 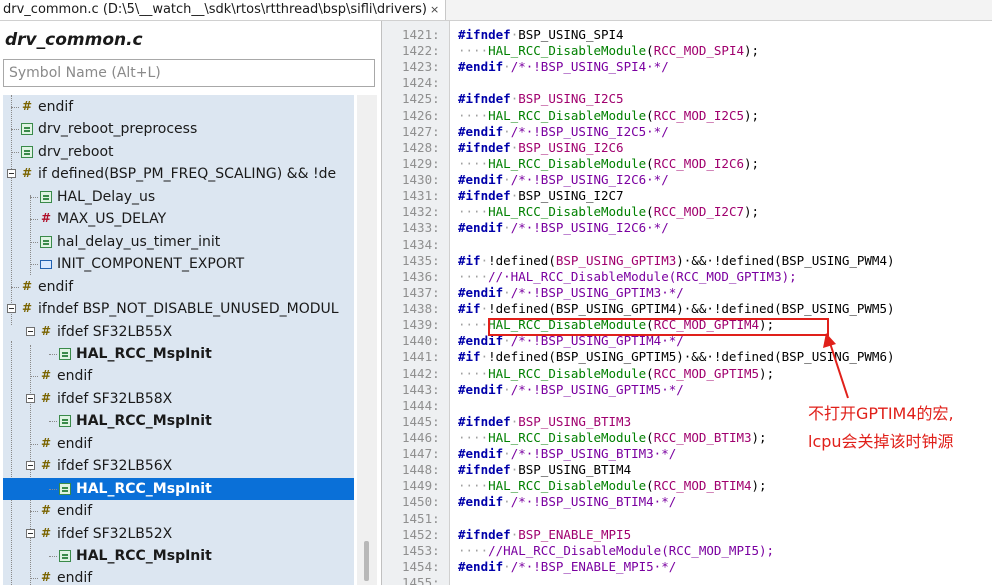 I want to click on annotation-line-2: lcpu会关掉该时钟源, so click(x=881, y=441).